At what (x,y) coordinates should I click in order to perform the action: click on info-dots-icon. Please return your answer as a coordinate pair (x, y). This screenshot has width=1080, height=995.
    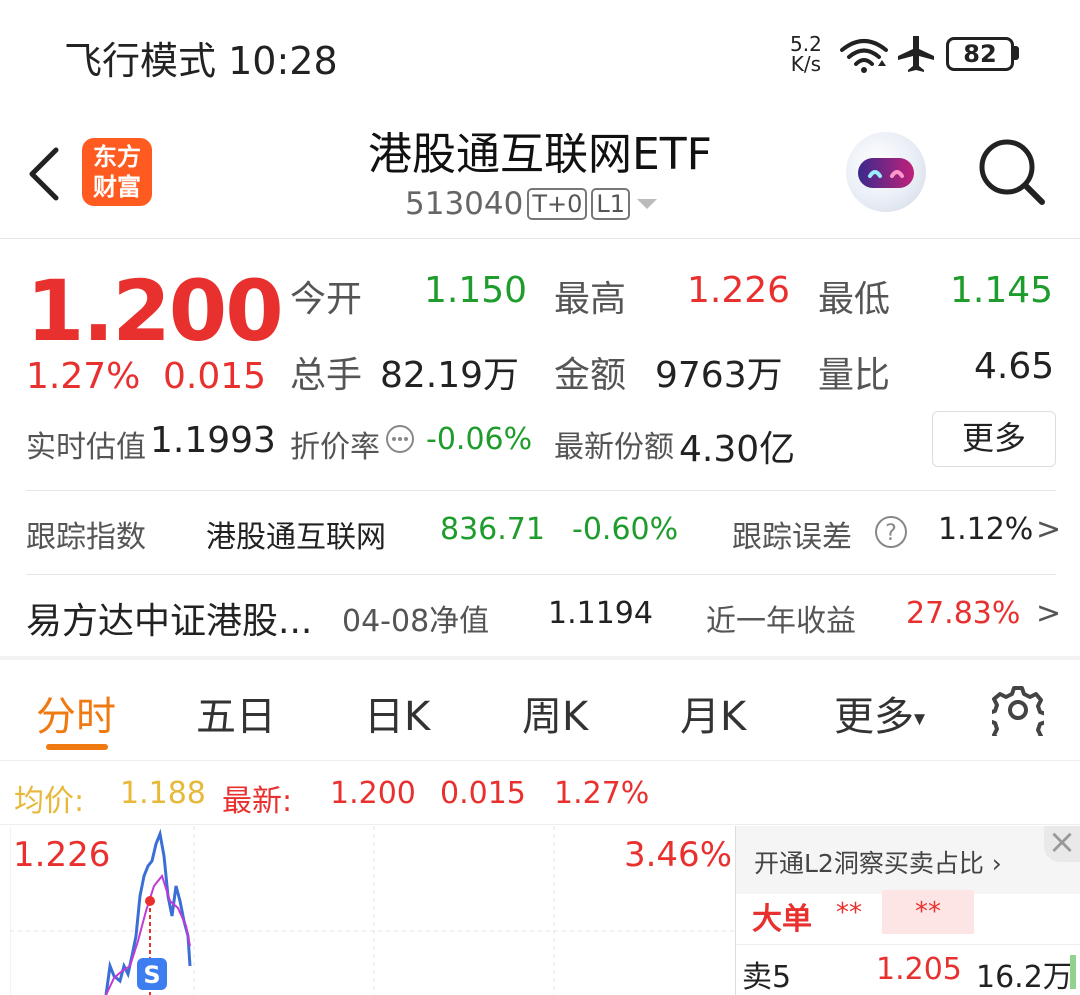
    Looking at the image, I should click on (400, 439).